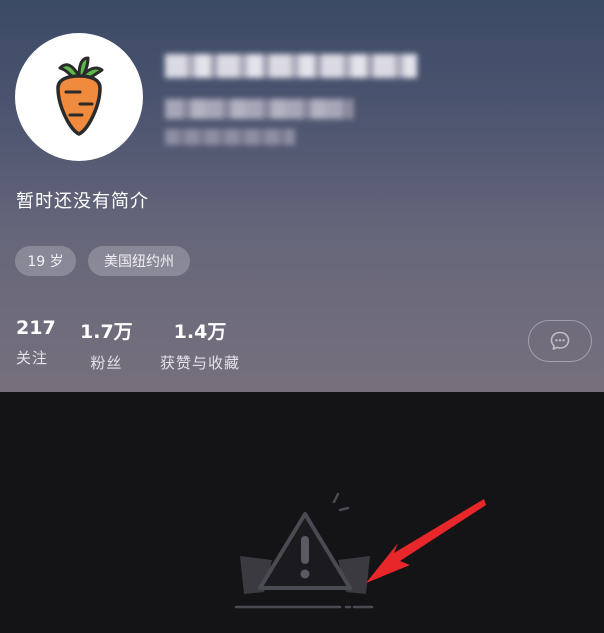 The image size is (604, 633). What do you see at coordinates (106, 345) in the screenshot?
I see `stat-fans: 1.7万 粉丝` at bounding box center [106, 345].